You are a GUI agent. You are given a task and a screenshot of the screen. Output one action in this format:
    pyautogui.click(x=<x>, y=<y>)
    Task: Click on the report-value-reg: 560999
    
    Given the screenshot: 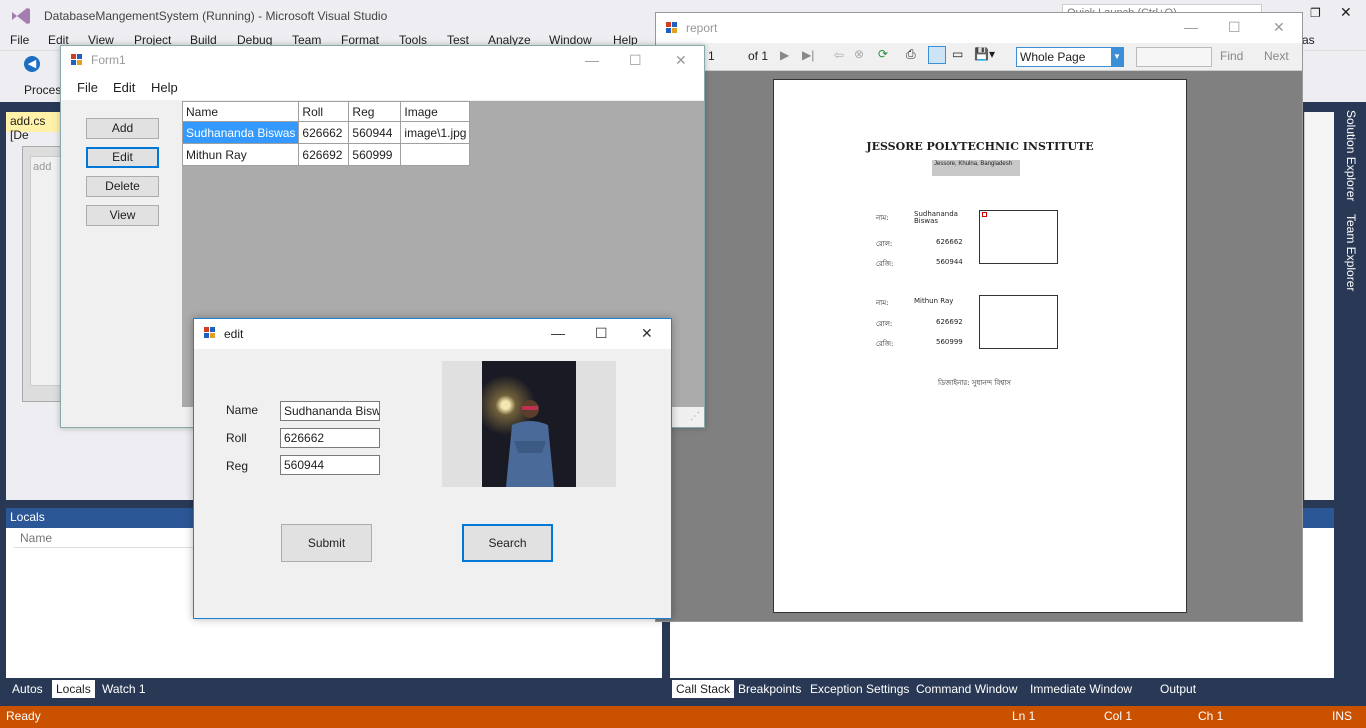 What is the action you would take?
    pyautogui.click(x=949, y=342)
    